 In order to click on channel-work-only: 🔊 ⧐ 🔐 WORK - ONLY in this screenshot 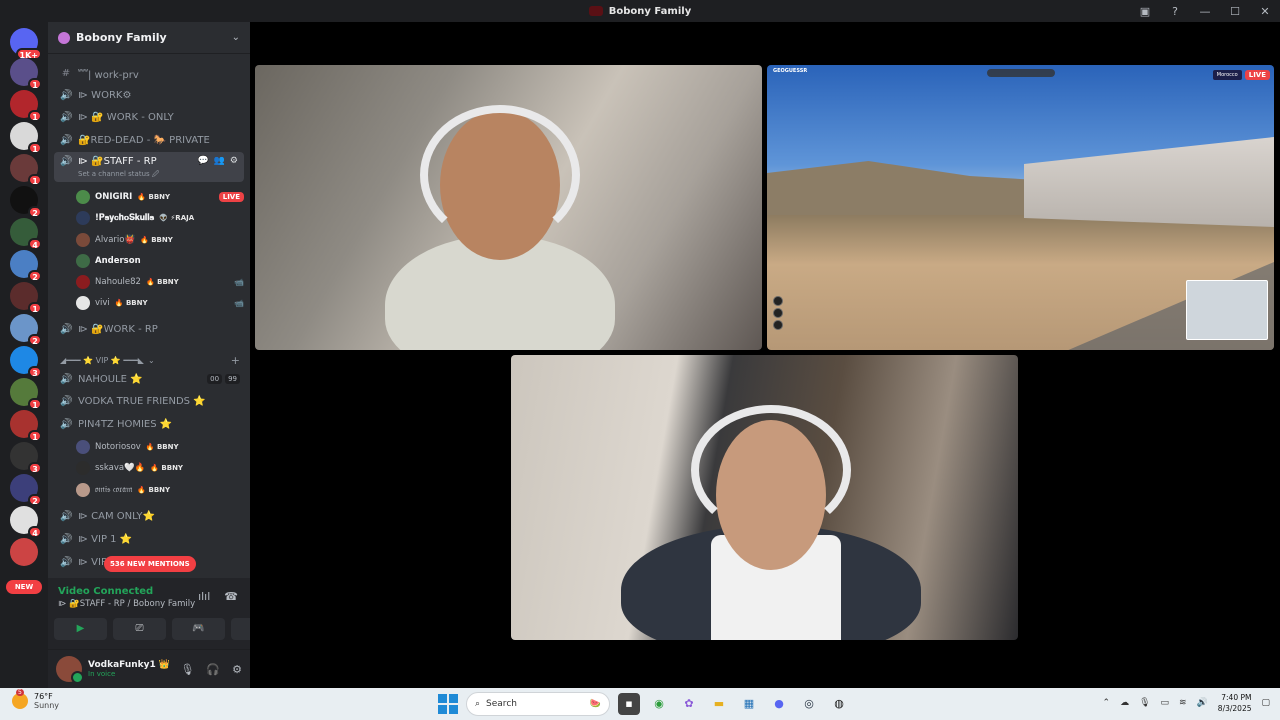, I will do `click(149, 117)`.